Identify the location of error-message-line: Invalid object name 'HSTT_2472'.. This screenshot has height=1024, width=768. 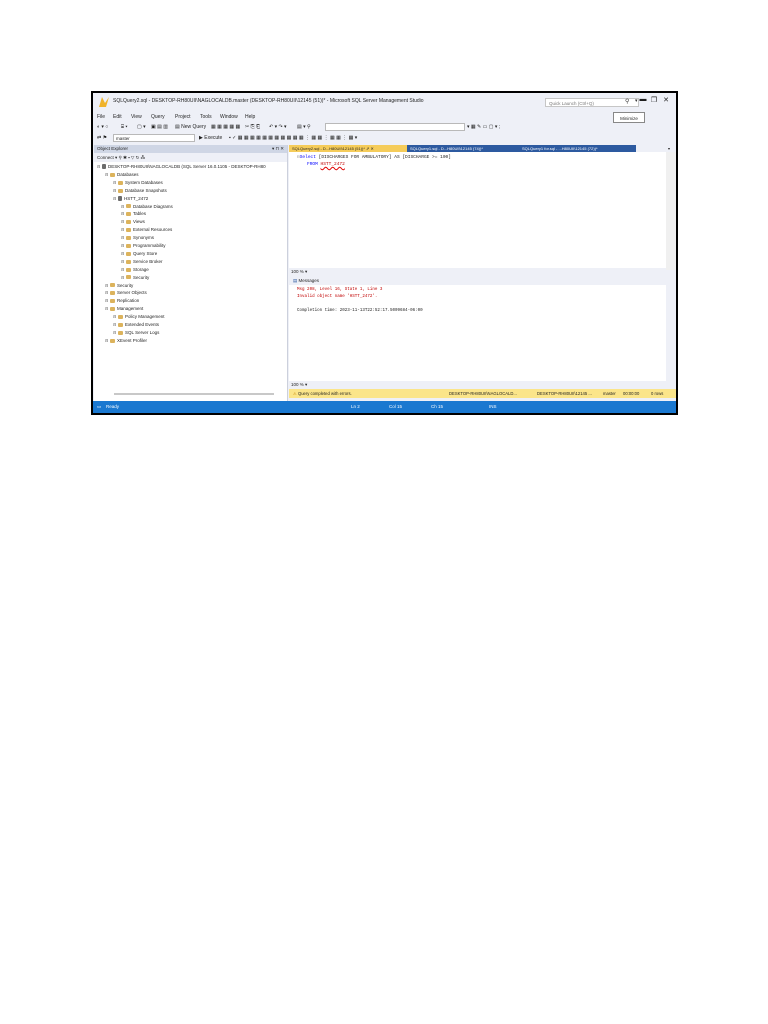
(337, 297).